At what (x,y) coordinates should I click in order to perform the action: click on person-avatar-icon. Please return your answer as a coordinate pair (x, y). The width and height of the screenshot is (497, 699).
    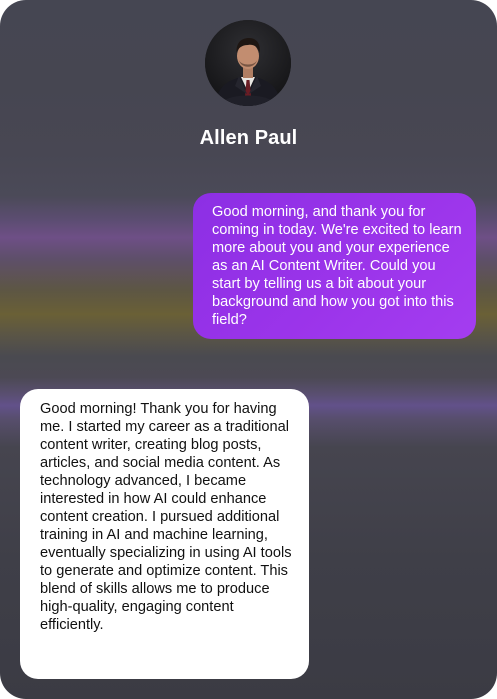
    Looking at the image, I should click on (248, 63).